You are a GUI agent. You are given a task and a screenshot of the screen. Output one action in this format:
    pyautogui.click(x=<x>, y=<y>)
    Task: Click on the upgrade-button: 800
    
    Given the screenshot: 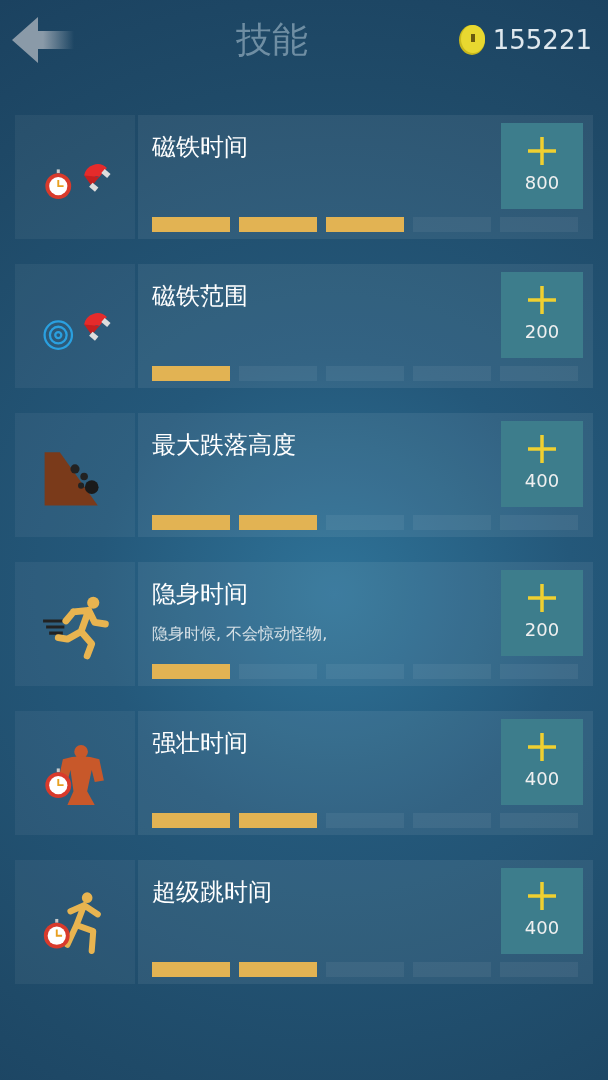 What is the action you would take?
    pyautogui.click(x=542, y=166)
    